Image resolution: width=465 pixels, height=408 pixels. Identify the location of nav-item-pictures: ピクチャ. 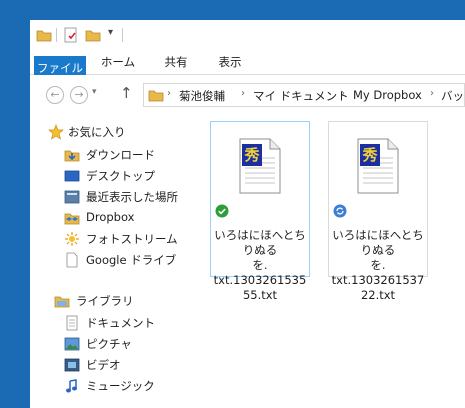
(118, 344).